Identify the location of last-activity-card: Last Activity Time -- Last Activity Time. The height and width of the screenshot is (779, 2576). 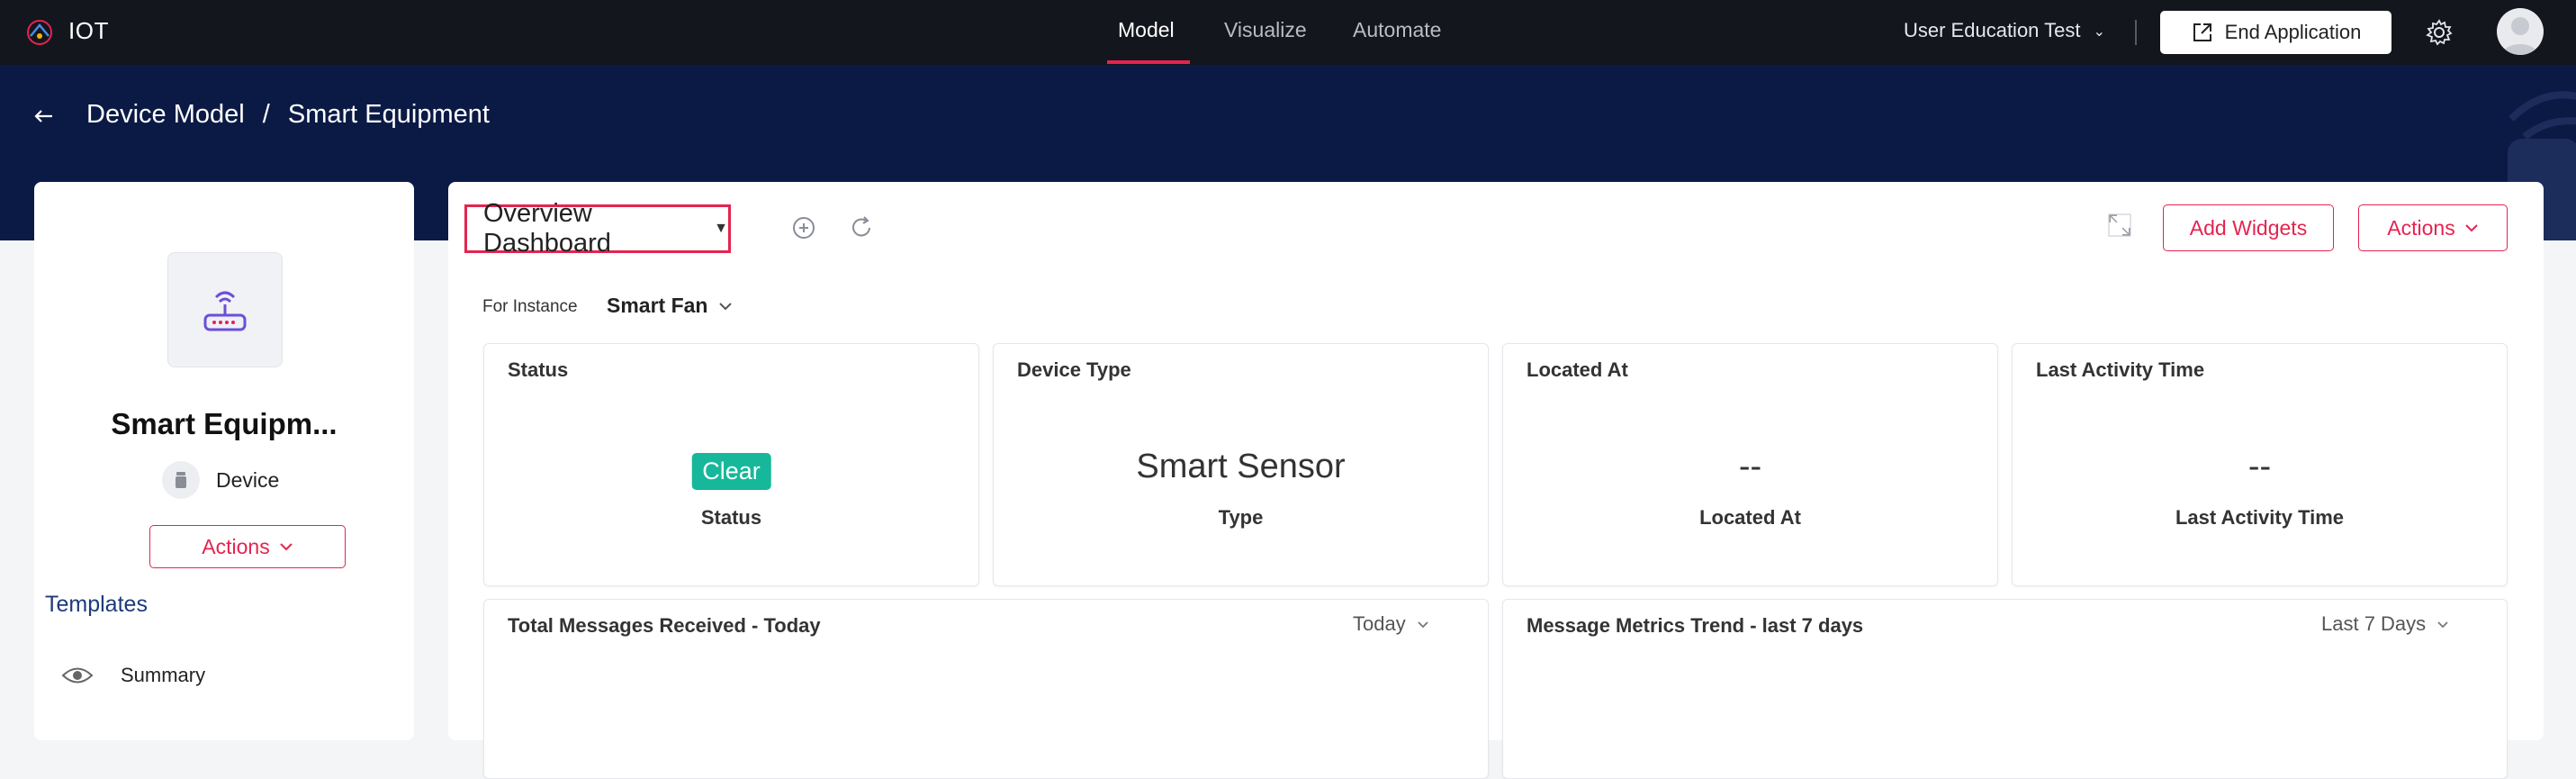
(2260, 464).